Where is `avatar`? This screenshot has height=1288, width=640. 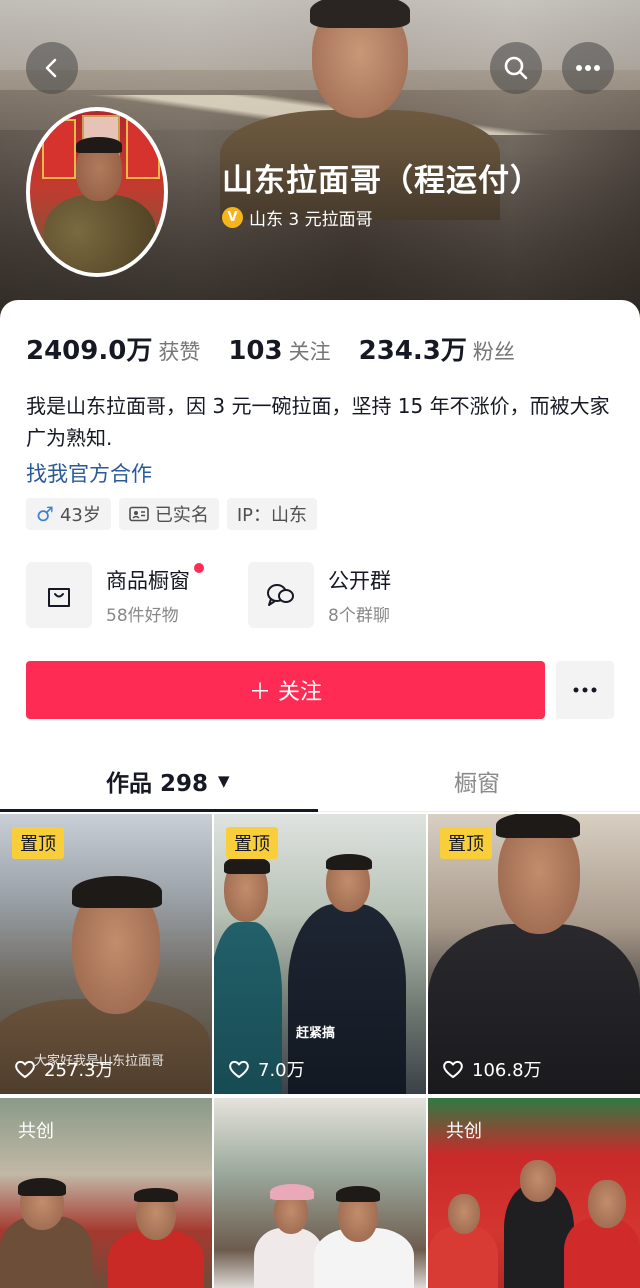
avatar is located at coordinates (97, 192).